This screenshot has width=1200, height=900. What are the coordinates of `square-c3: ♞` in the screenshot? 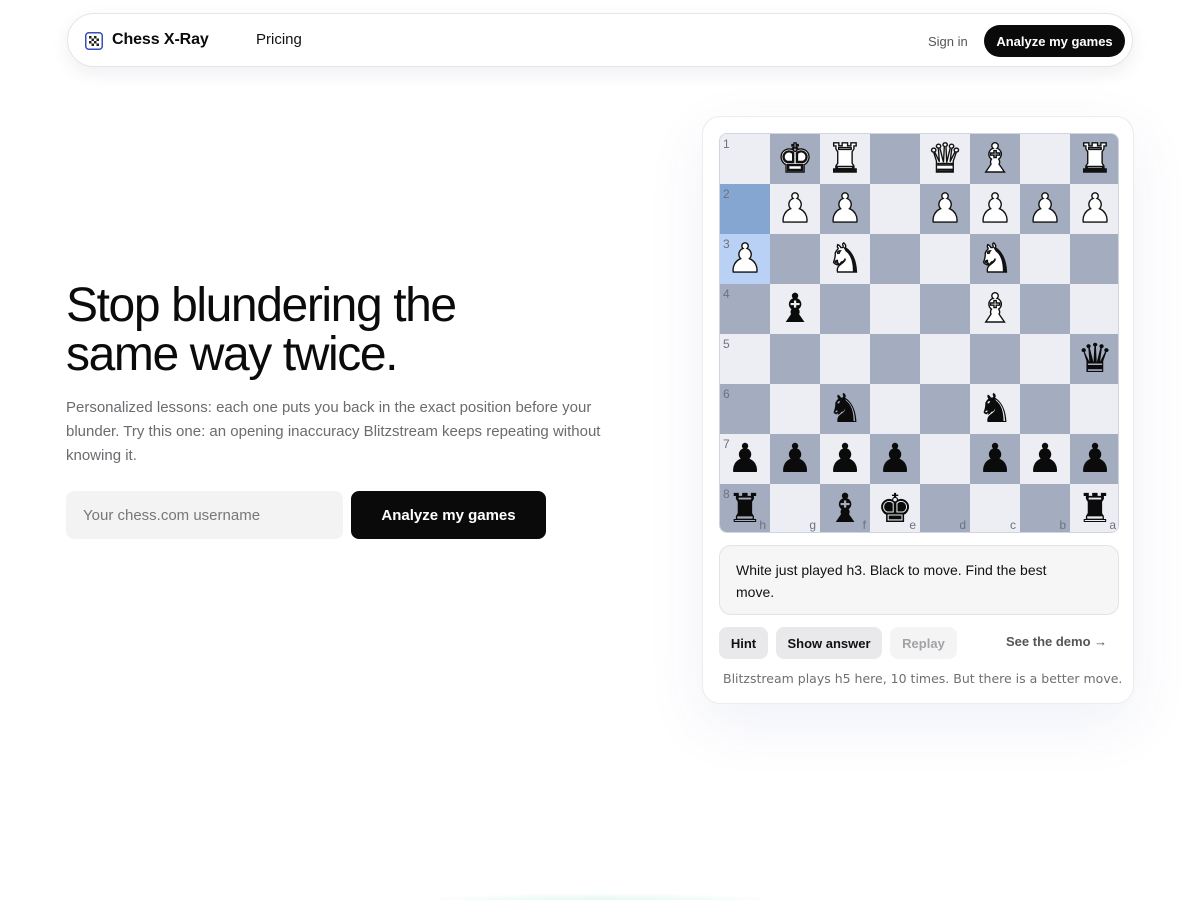 It's located at (995, 259).